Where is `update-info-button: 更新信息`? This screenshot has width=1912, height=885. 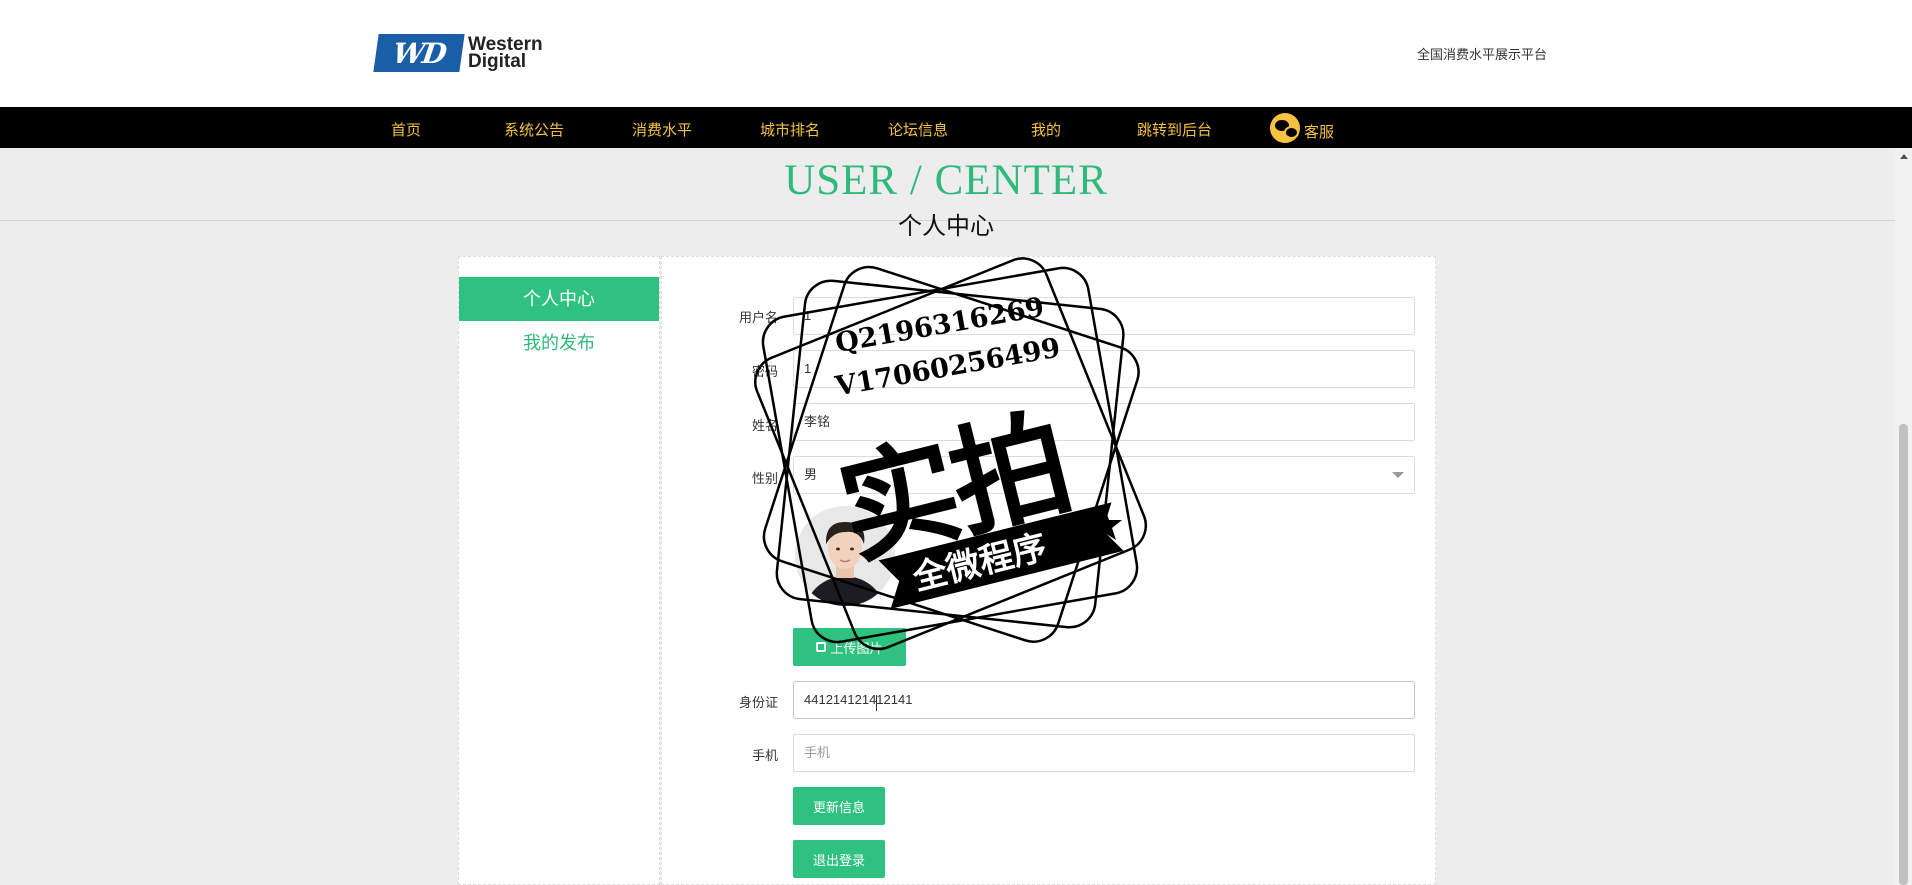
update-info-button: 更新信息 is located at coordinates (839, 806).